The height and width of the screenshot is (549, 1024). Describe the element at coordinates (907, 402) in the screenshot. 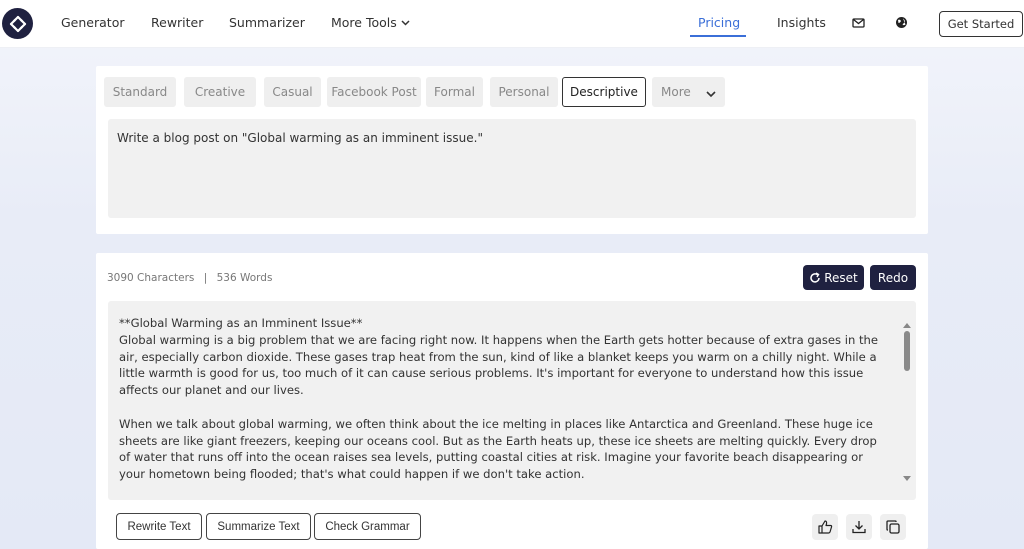

I see `output-scrollbar` at that location.